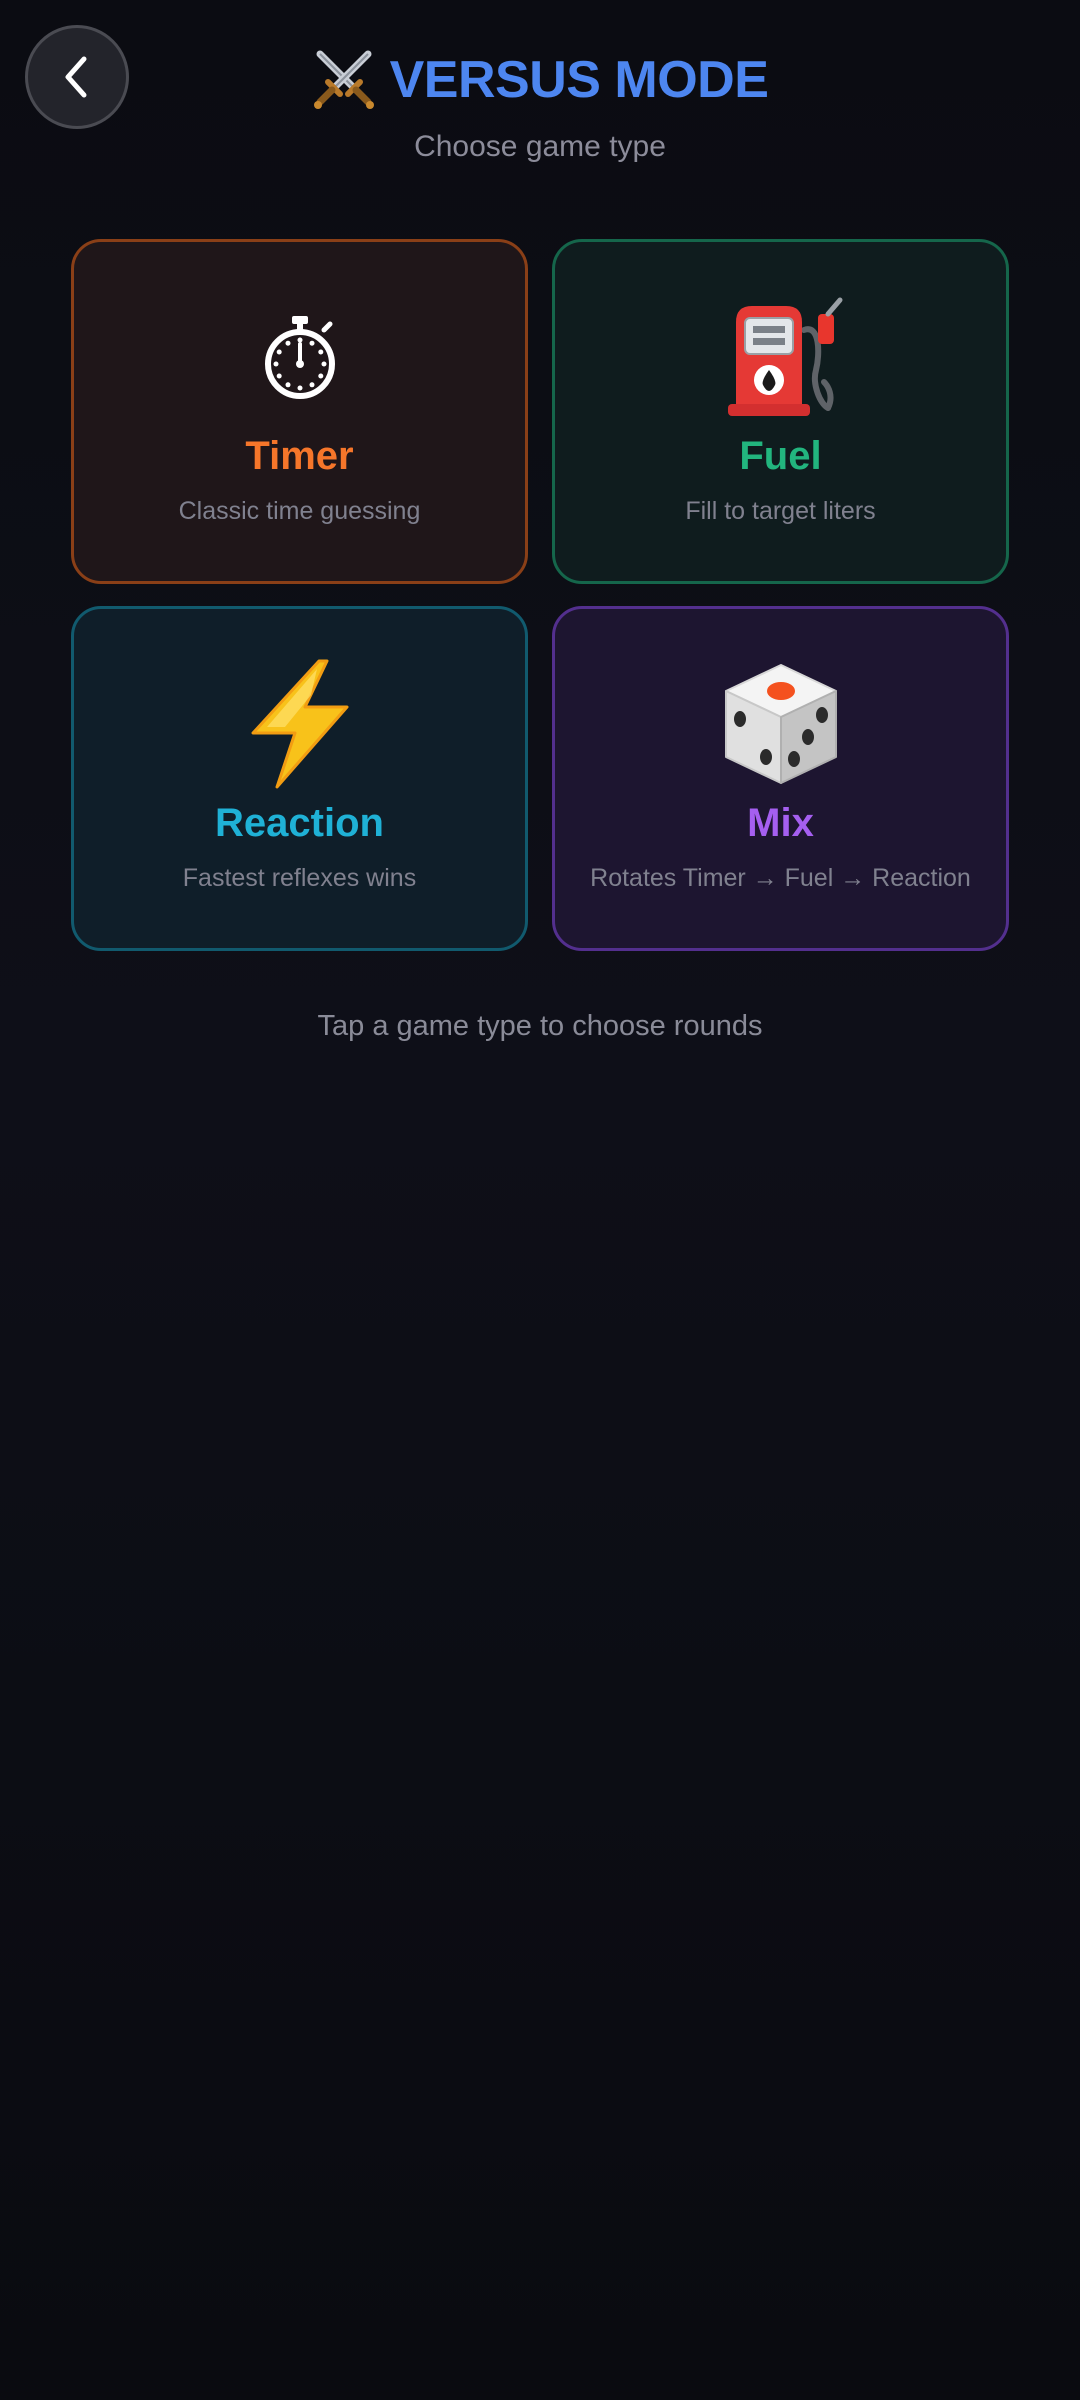  What do you see at coordinates (299, 878) in the screenshot?
I see `game-type-description: Fastest reflexes wins` at bounding box center [299, 878].